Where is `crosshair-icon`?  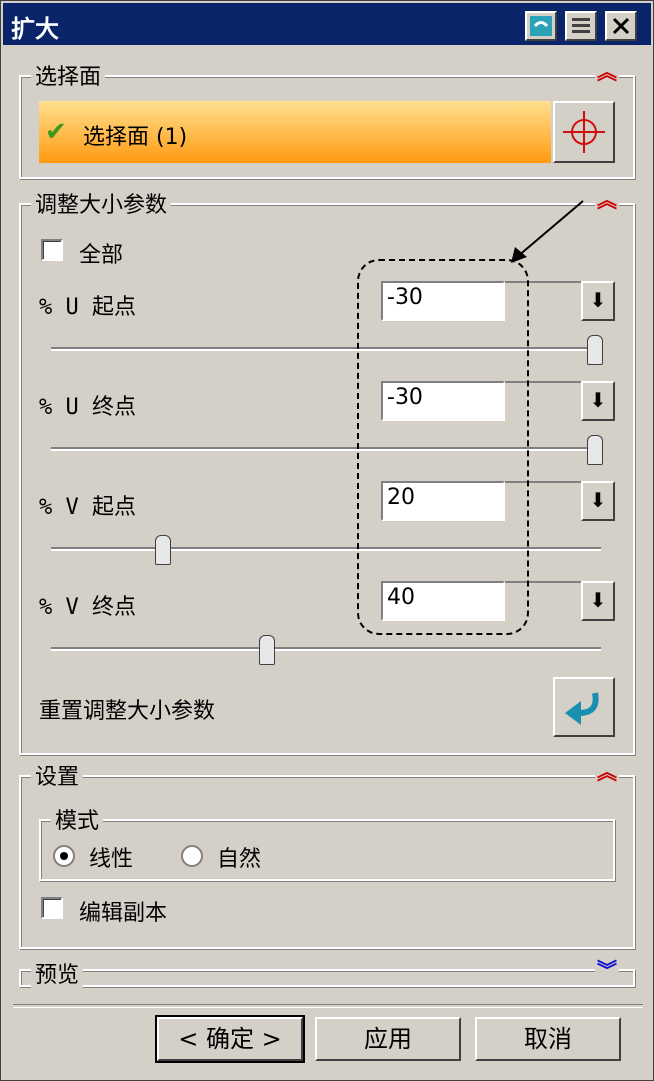 crosshair-icon is located at coordinates (584, 132).